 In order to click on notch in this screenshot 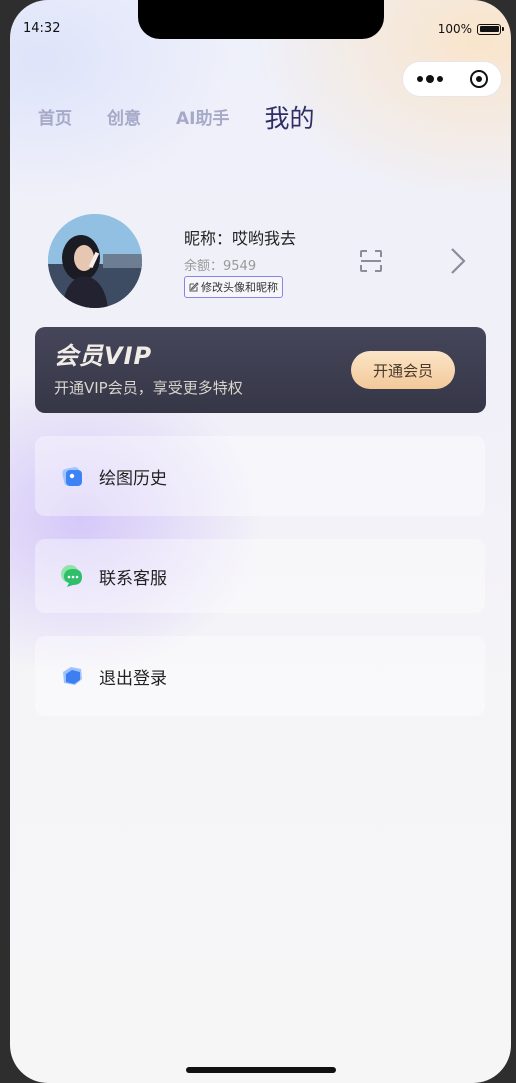, I will do `click(261, 19)`.